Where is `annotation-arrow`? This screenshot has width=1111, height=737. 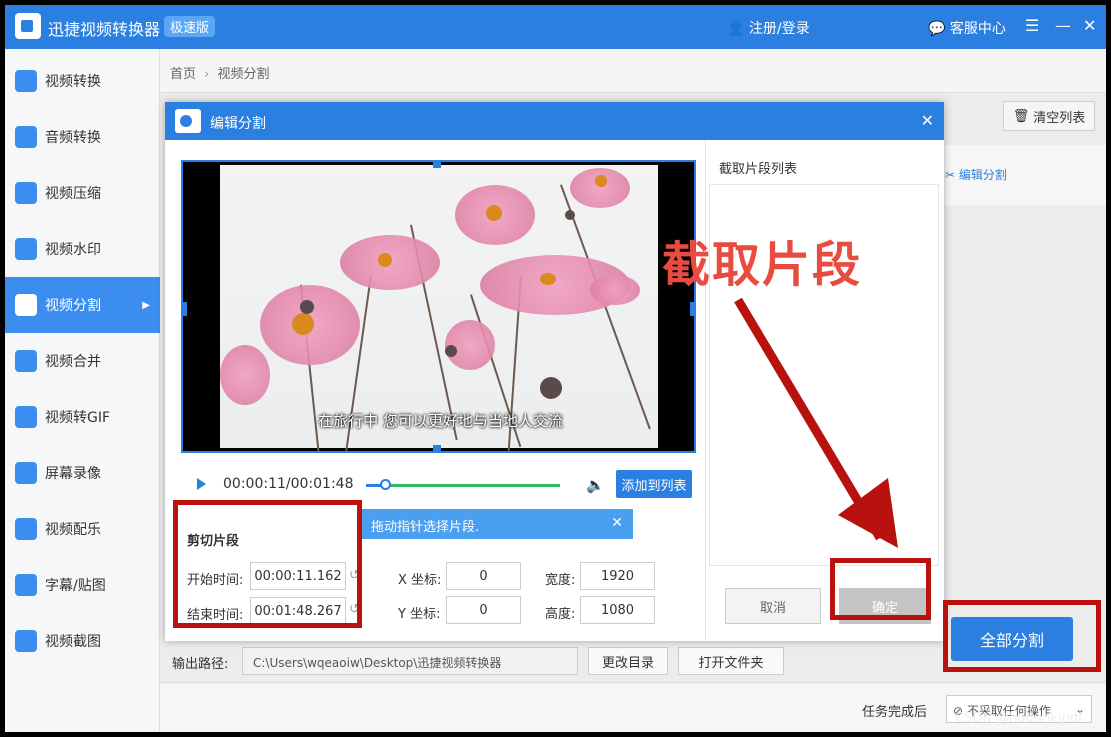 annotation-arrow is located at coordinates (816, 422).